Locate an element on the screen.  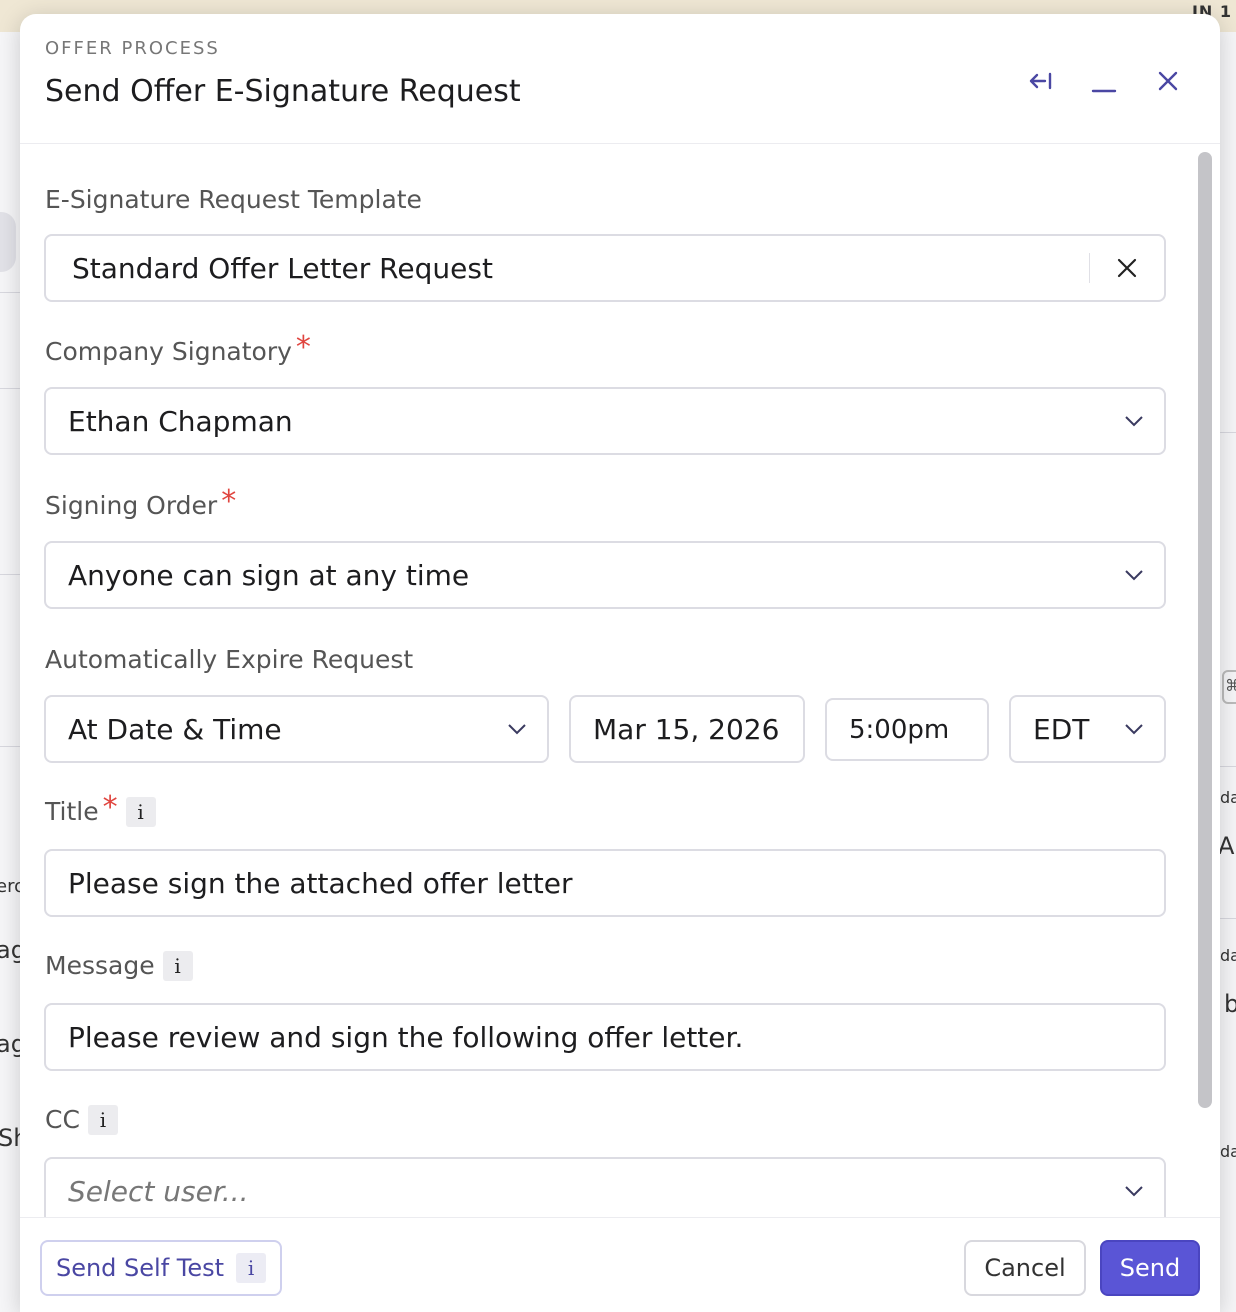
template-value: Standard Offer Letter Request is located at coordinates (282, 268).